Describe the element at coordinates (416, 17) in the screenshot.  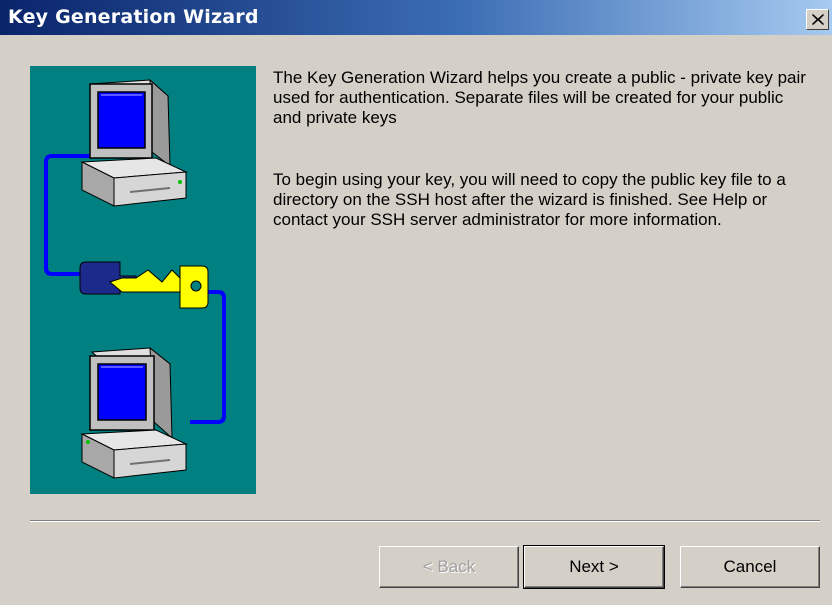
I see `title-bar: Key Generation Wizard` at that location.